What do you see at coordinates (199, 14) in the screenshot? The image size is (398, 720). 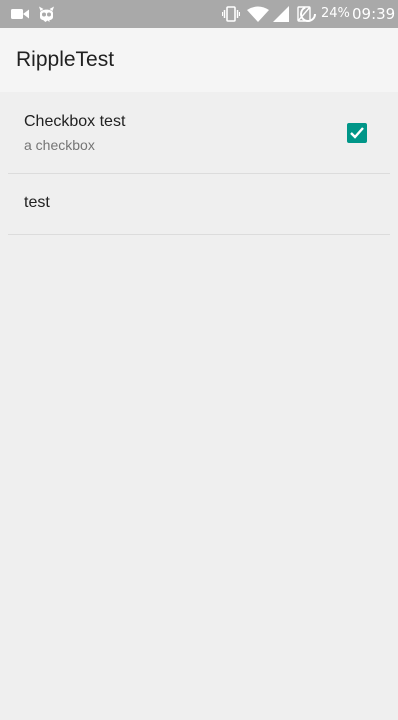 I see `status-bar: 24% 09:39` at bounding box center [199, 14].